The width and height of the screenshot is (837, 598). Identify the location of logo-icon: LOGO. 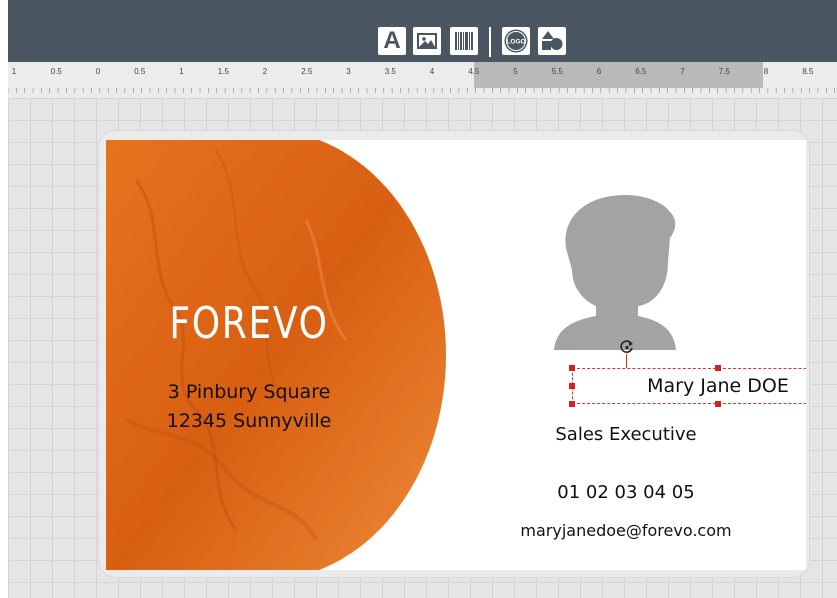
(516, 41).